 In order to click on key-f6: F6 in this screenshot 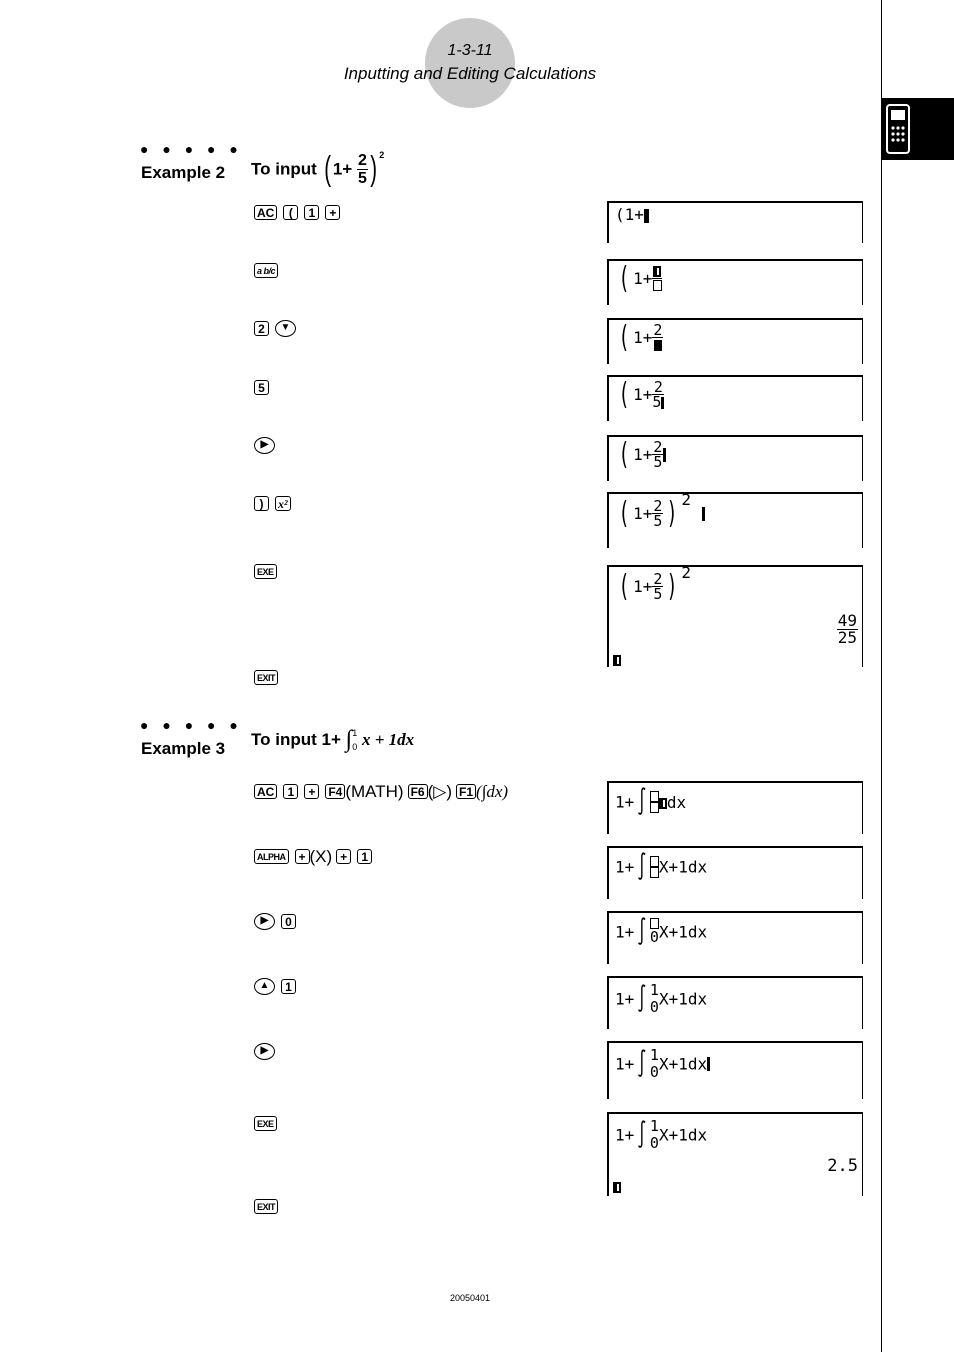, I will do `click(417, 792)`.